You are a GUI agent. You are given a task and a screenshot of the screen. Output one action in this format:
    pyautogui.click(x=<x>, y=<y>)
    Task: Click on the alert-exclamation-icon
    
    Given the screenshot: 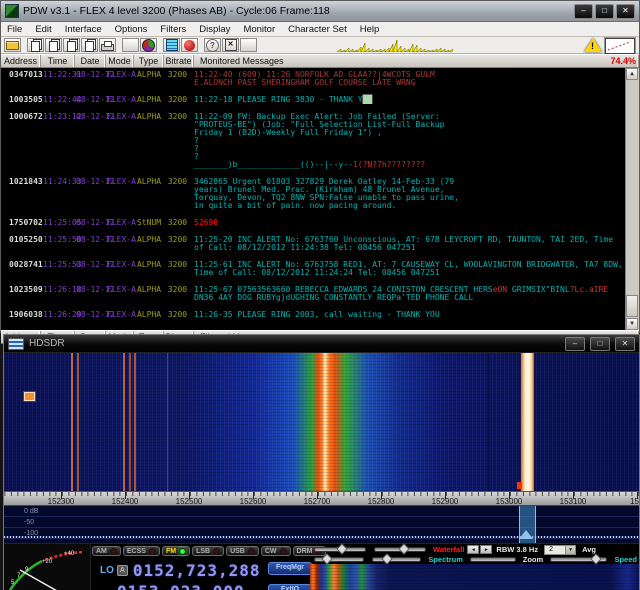 What is the action you would take?
    pyautogui.click(x=130, y=45)
    